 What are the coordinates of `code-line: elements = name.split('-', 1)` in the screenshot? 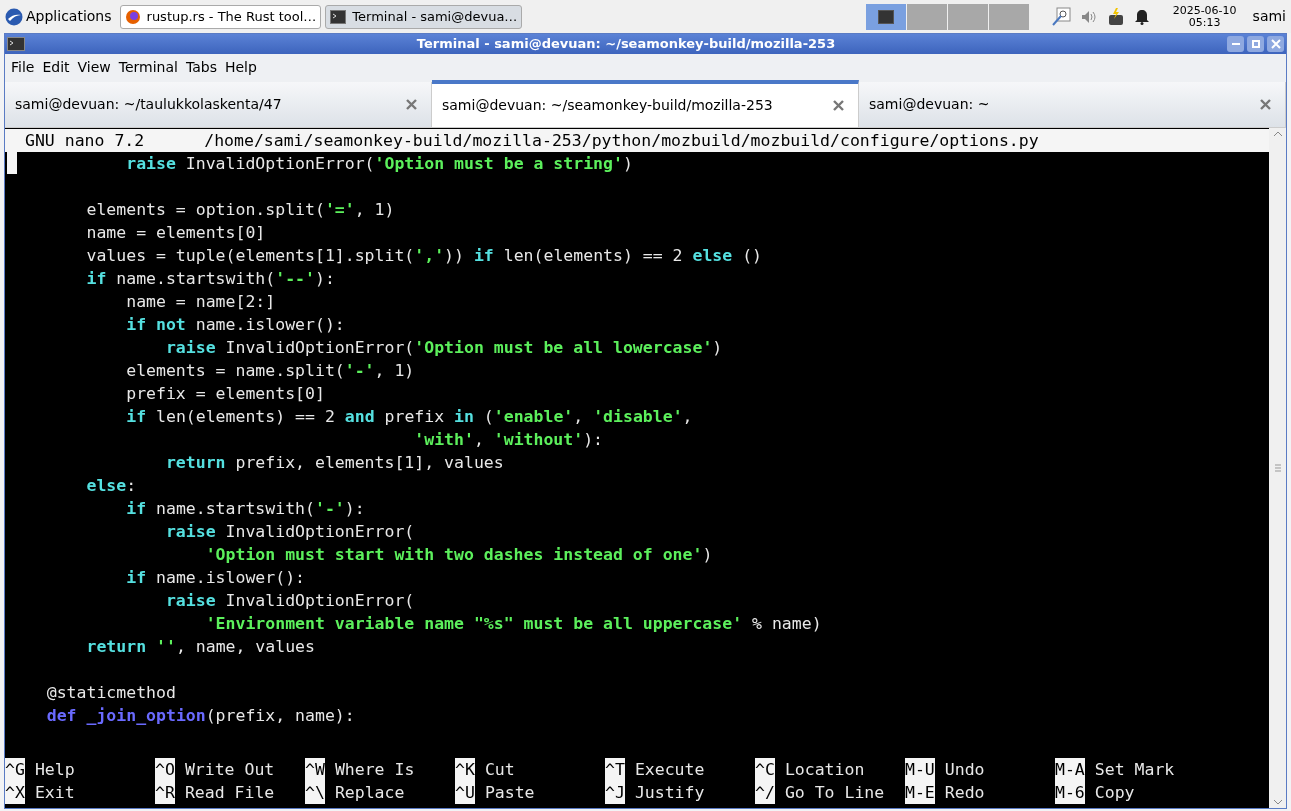 It's located at (270, 371).